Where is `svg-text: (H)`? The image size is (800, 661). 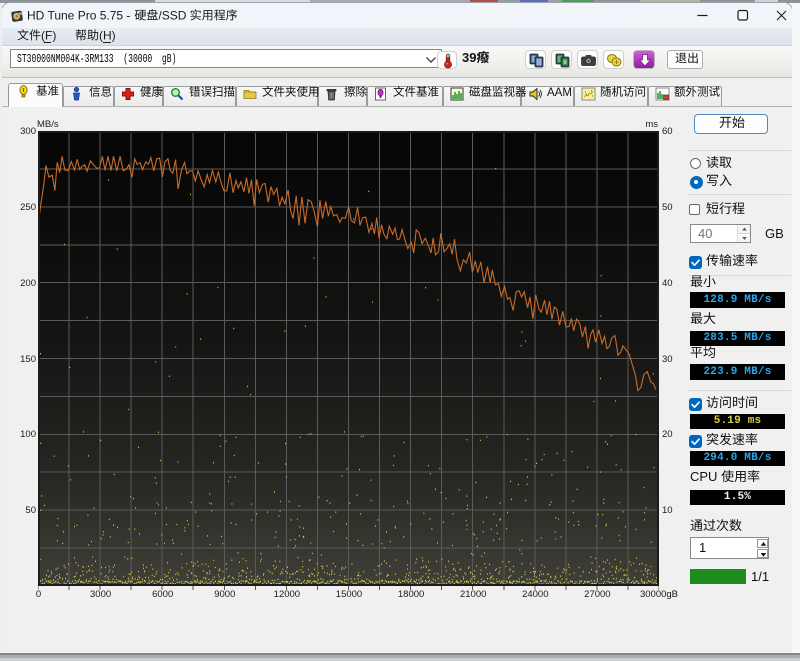
svg-text: (H) is located at coordinates (107, 35).